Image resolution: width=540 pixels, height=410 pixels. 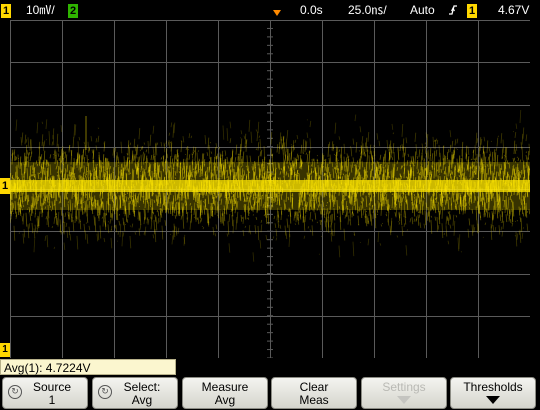 I want to click on channel2-label: 2, so click(x=73, y=11).